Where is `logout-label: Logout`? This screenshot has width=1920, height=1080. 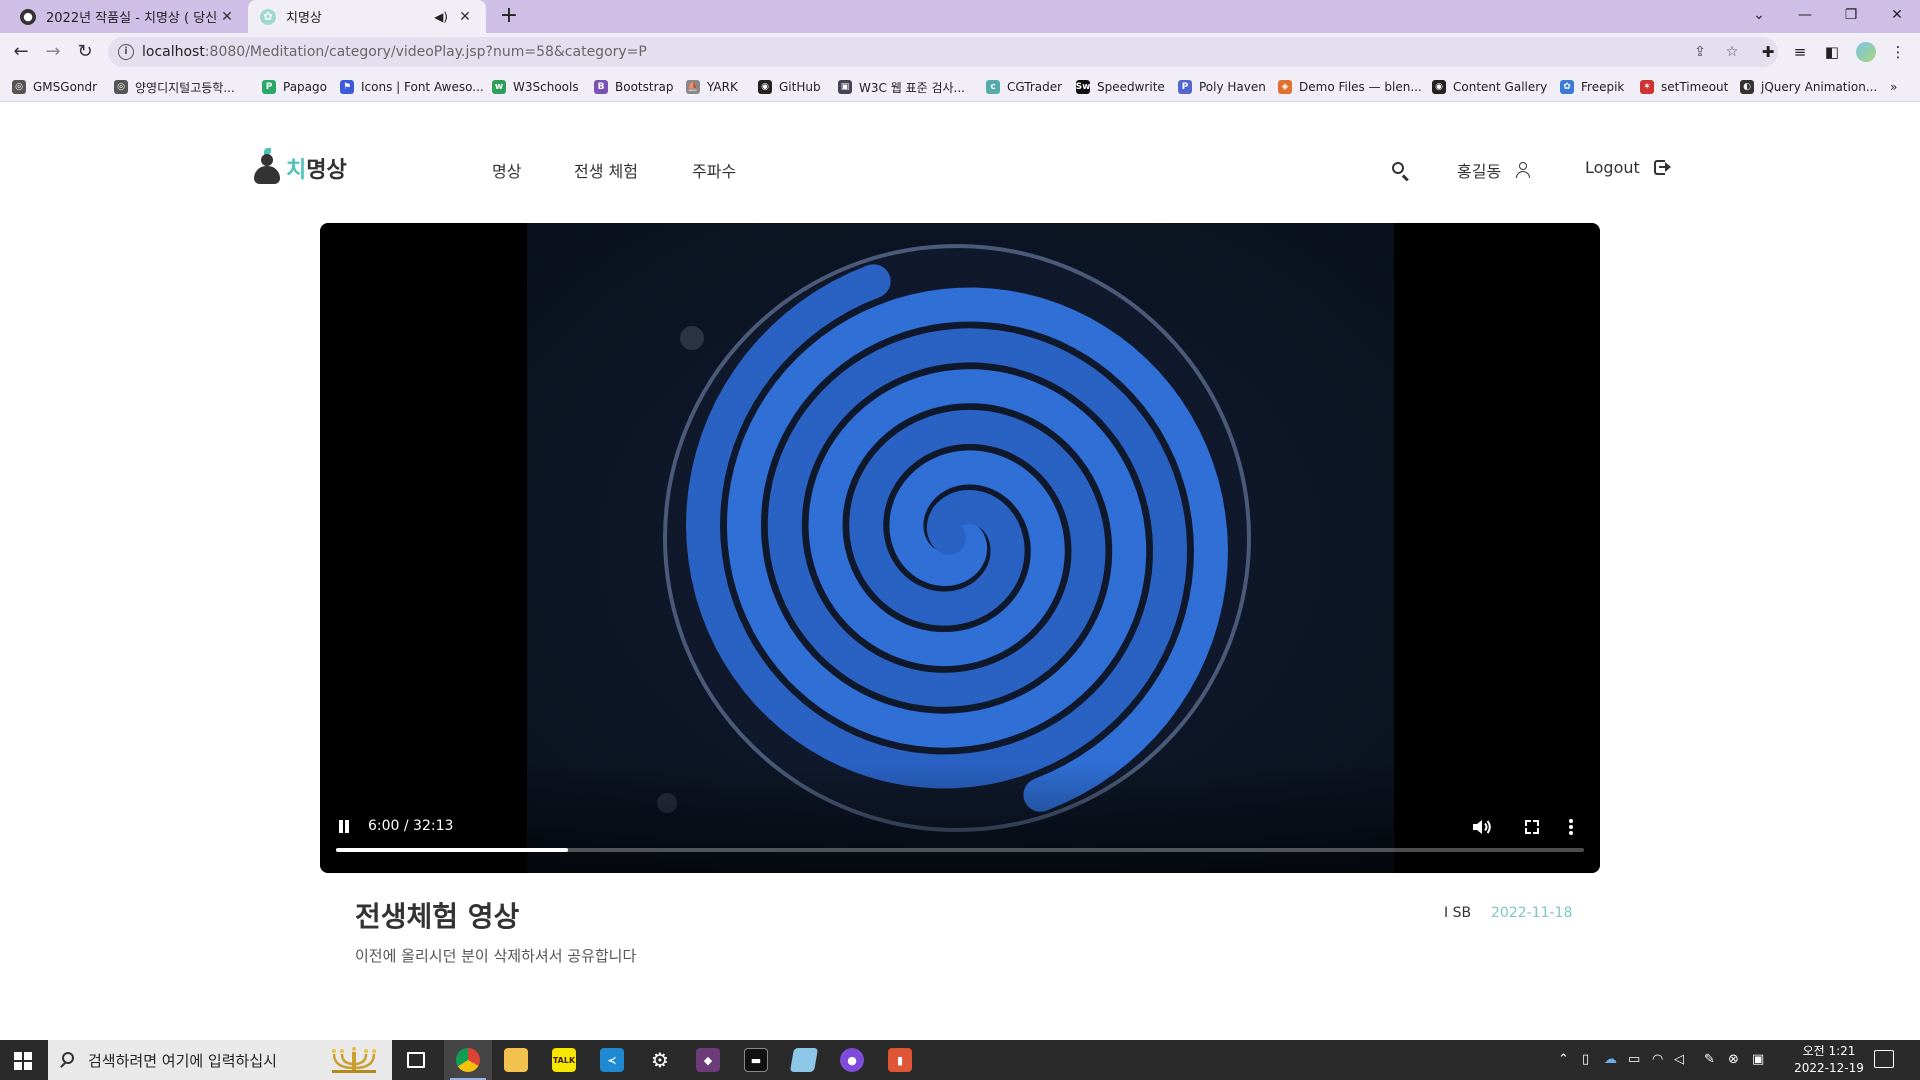
logout-label: Logout is located at coordinates (1612, 167).